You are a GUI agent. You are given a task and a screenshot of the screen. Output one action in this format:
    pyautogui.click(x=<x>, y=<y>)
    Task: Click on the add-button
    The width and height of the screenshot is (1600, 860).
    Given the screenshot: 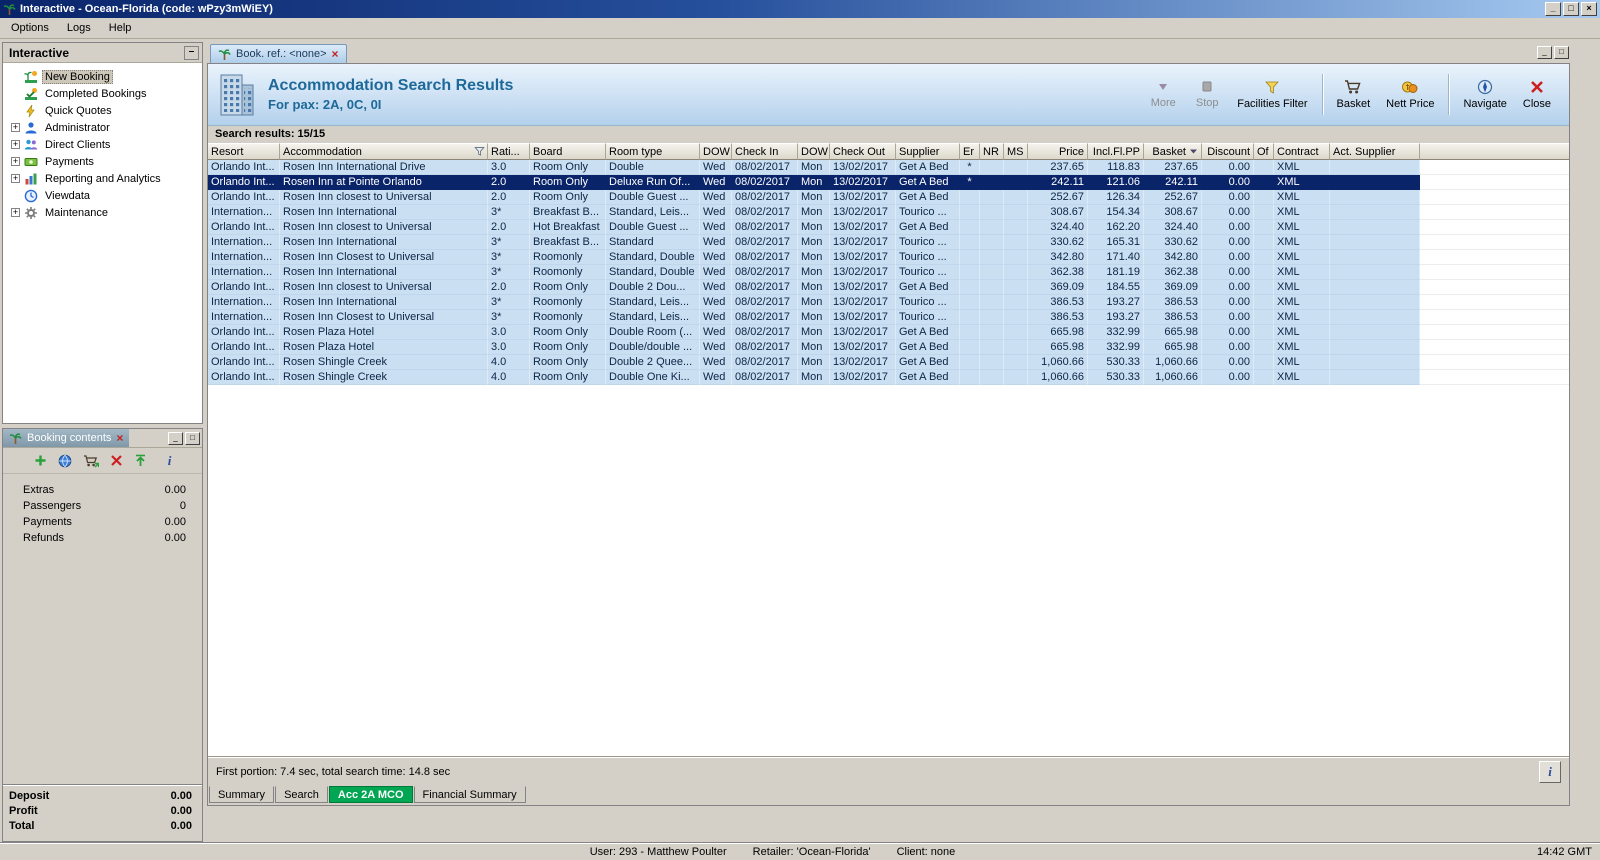 What is the action you would take?
    pyautogui.click(x=40, y=460)
    